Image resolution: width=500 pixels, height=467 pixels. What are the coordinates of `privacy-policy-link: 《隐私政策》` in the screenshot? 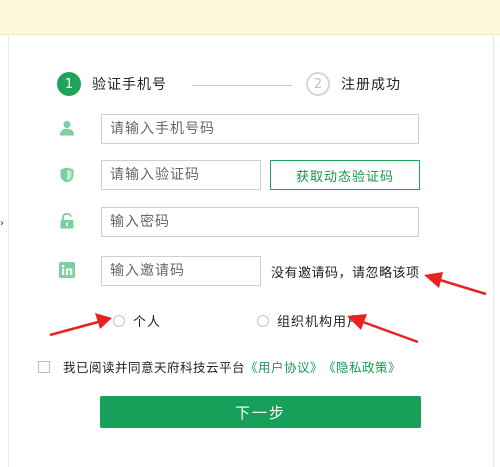 It's located at (362, 366).